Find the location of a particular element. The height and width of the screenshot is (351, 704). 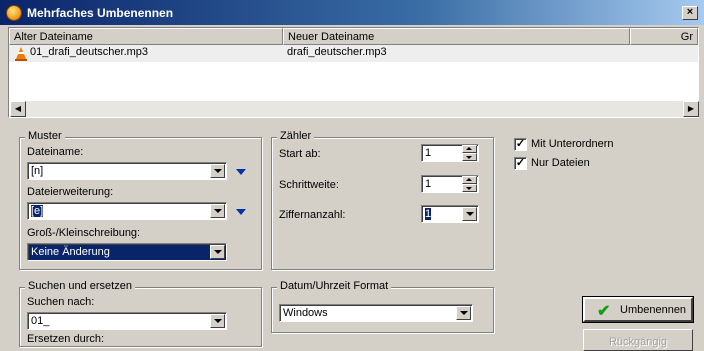

scroll-right-button: ▶ is located at coordinates (691, 109).